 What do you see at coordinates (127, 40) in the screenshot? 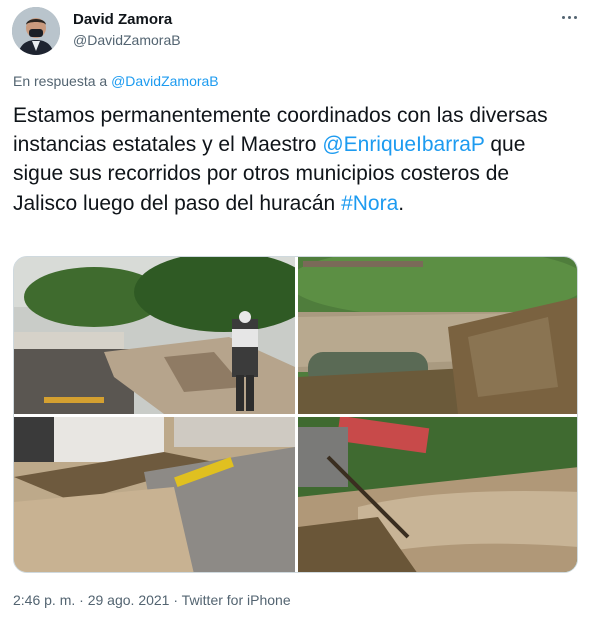
I see `author-handle: @DavidZamoraB` at bounding box center [127, 40].